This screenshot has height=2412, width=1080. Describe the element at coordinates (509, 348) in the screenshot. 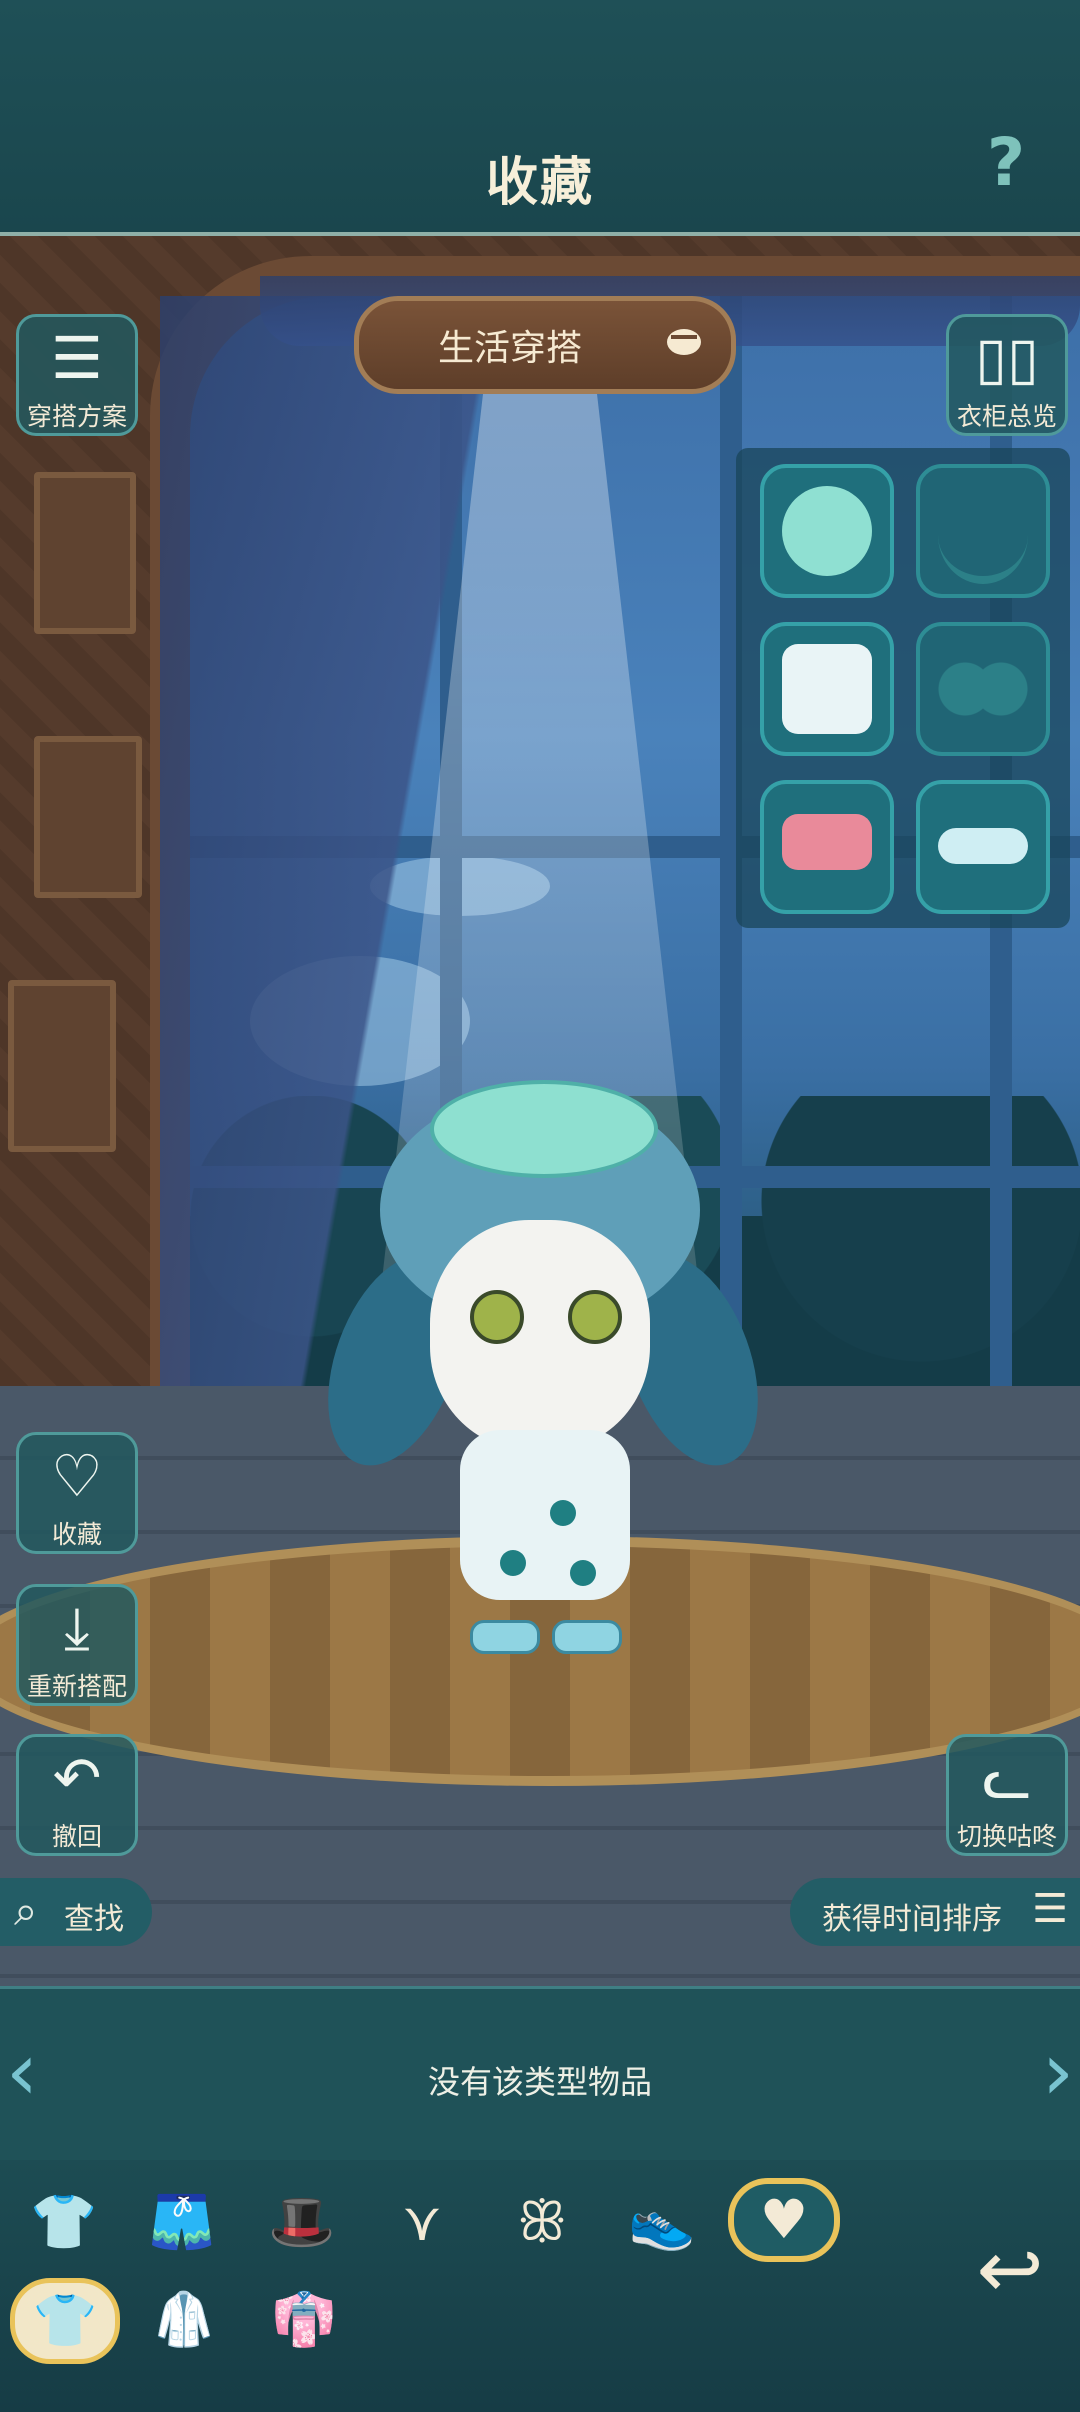

I see `outfit-category-label: 生活穿搭` at that location.